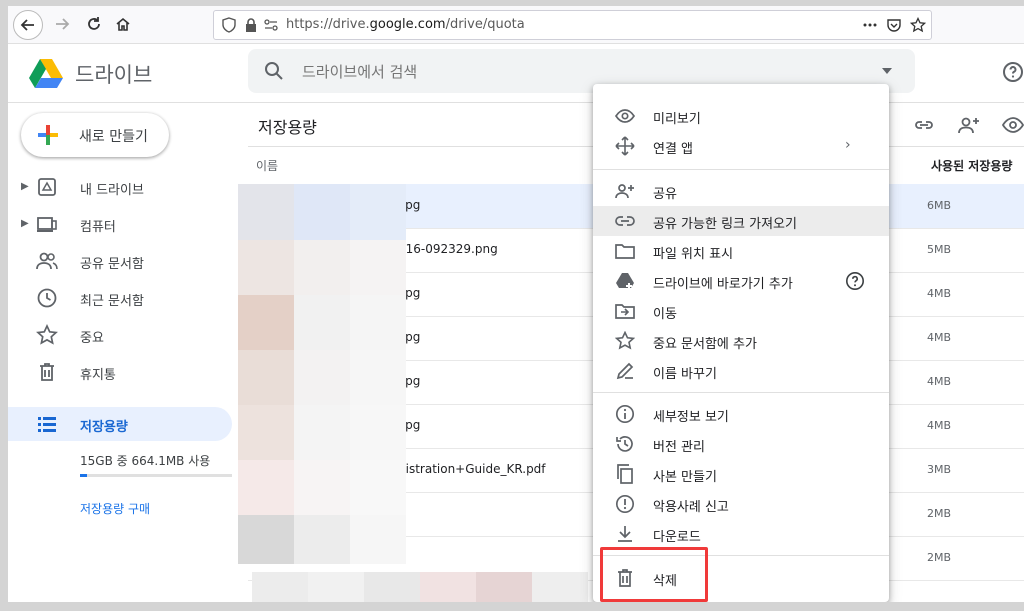  I want to click on menu-item-add-starred: 중요 문서함에 추가, so click(741, 341).